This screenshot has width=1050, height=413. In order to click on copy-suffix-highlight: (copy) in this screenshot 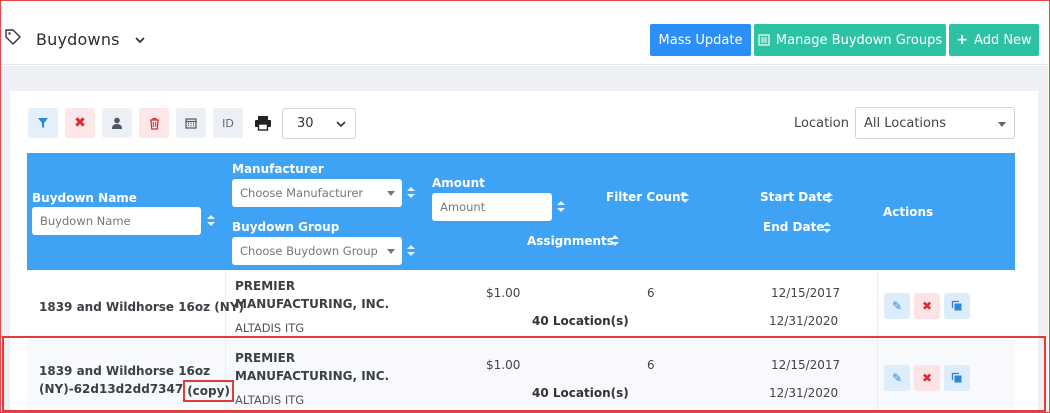, I will do `click(208, 391)`.